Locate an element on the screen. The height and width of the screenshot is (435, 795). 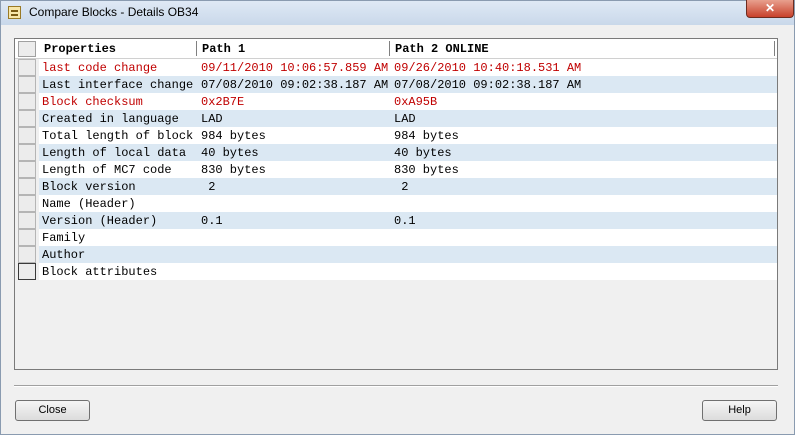
cell-property: last code change is located at coordinates (100, 68).